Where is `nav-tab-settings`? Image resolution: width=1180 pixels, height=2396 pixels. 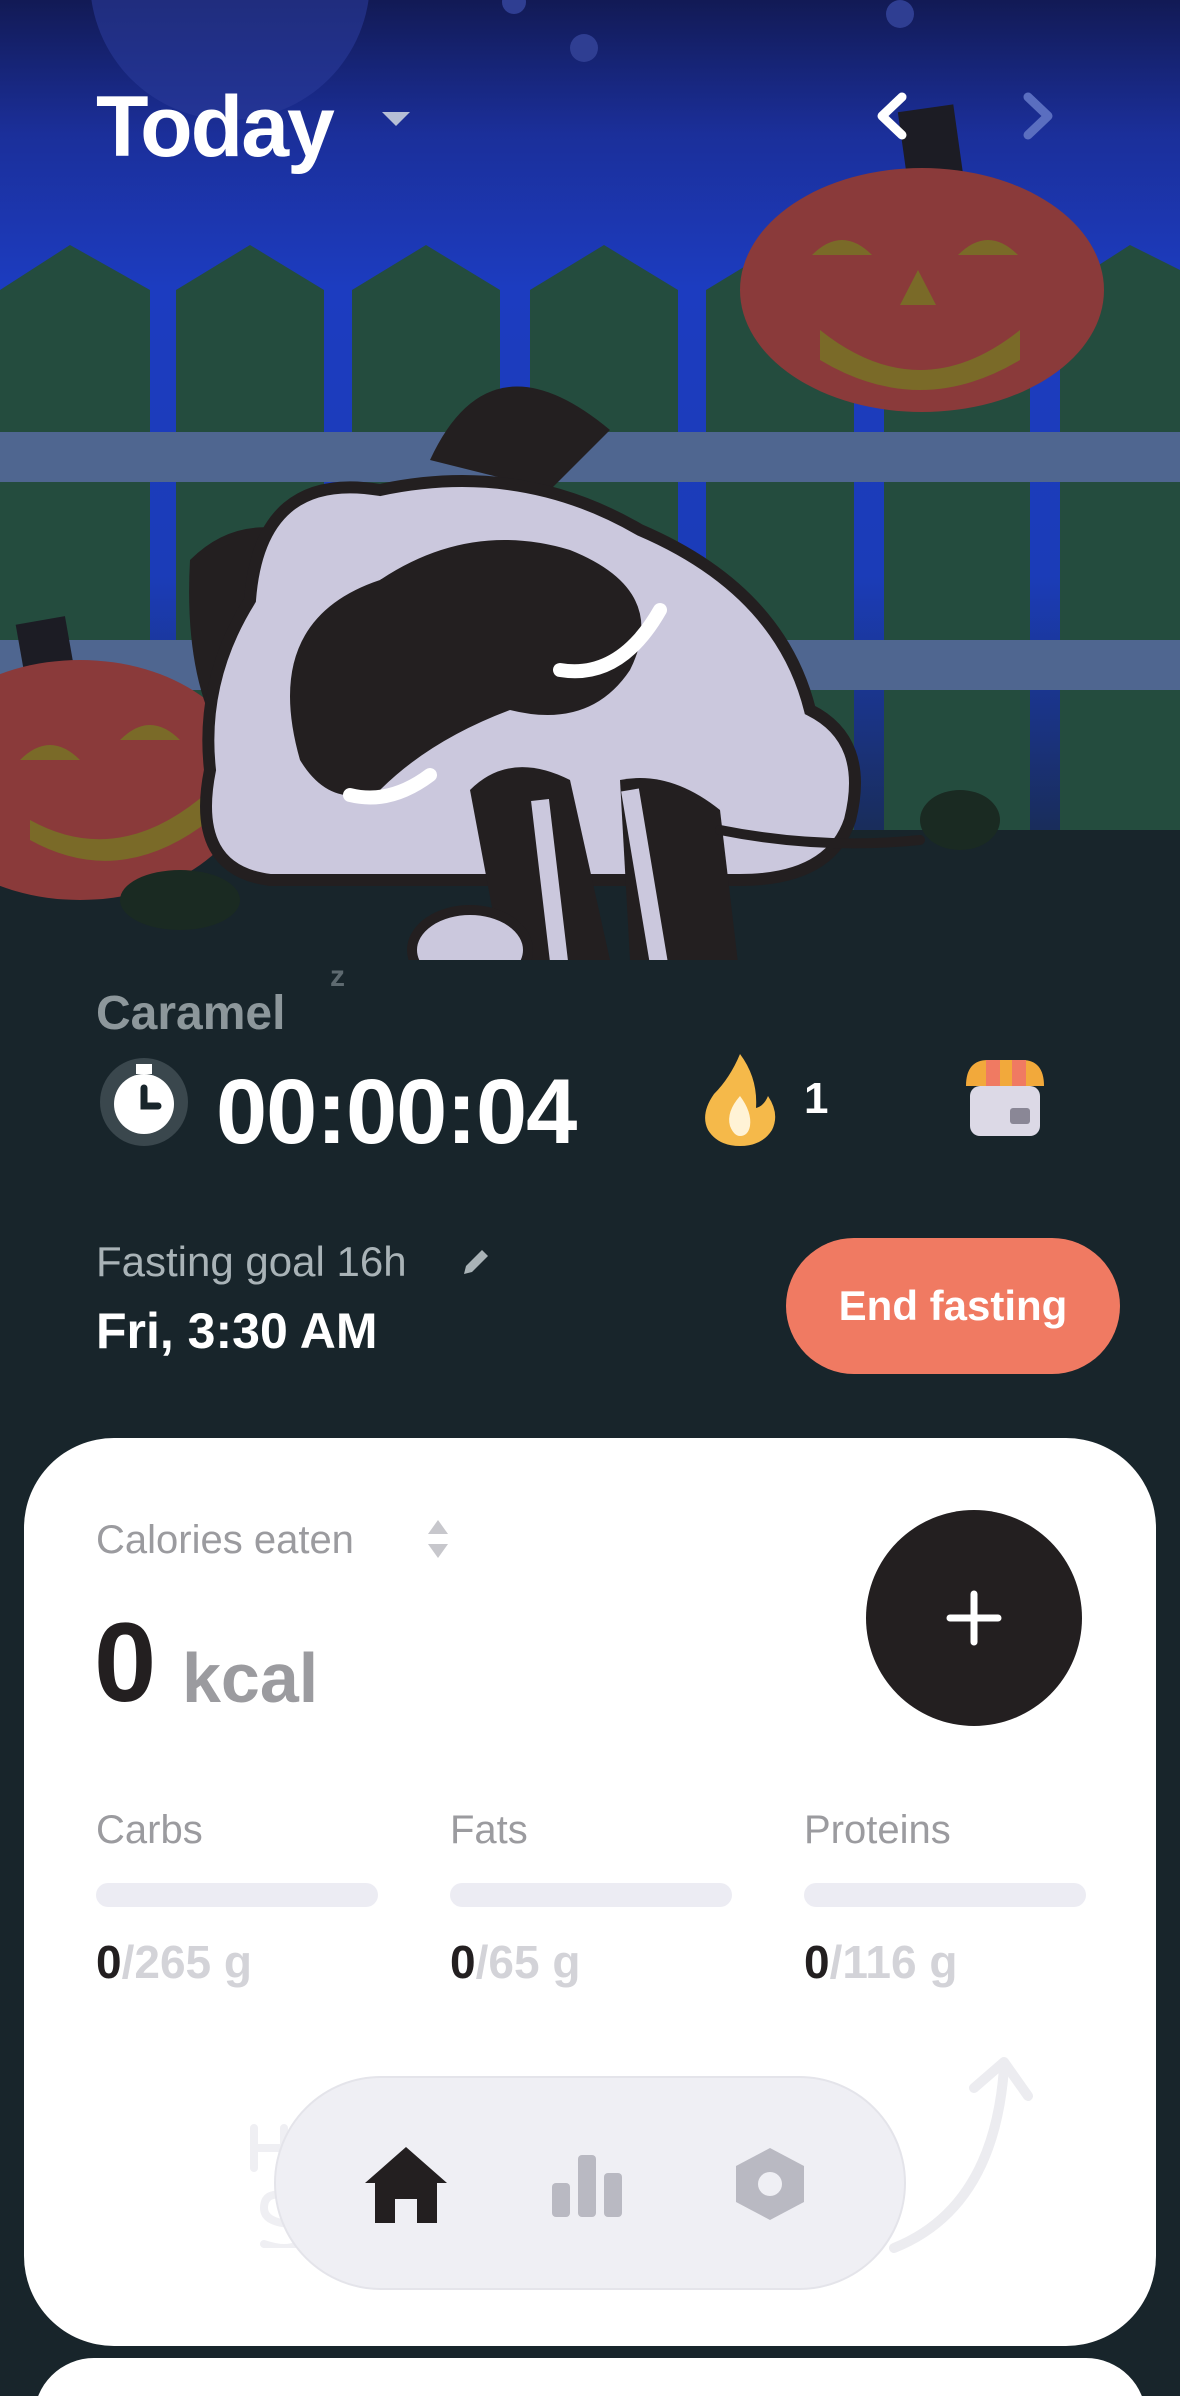
nav-tab-settings is located at coordinates (770, 2184).